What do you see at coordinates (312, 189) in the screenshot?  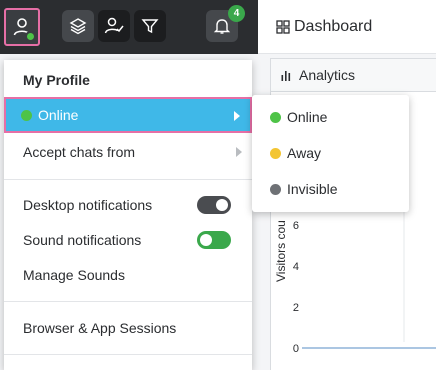 I see `submenu-item-label: Invisible` at bounding box center [312, 189].